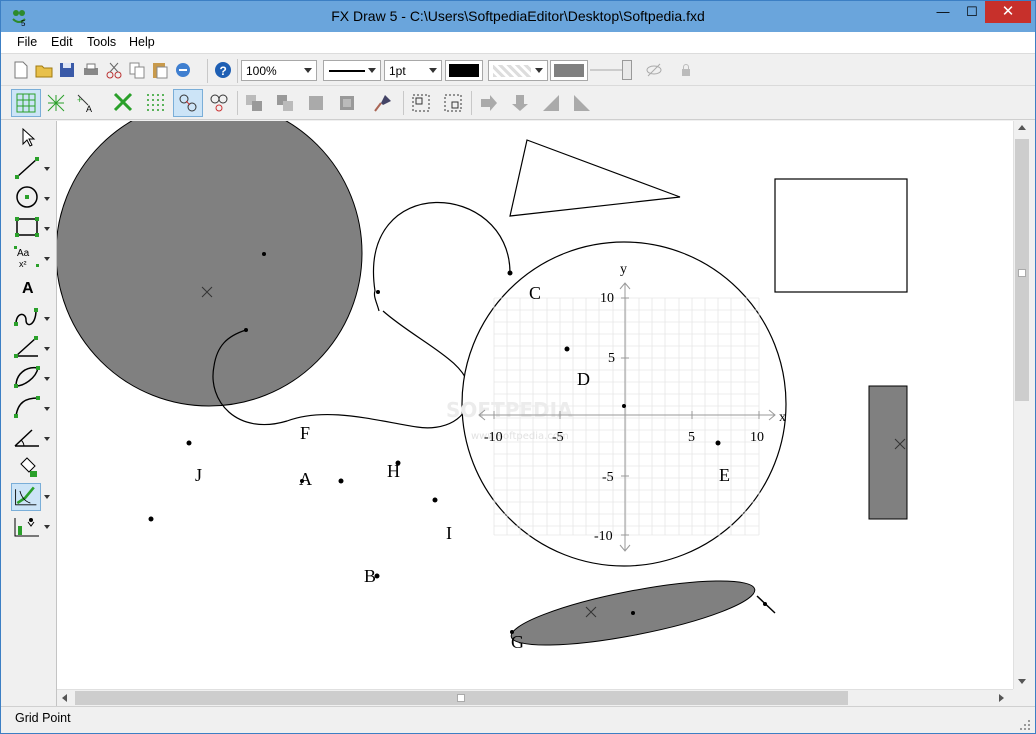 This screenshot has height=734, width=1036. What do you see at coordinates (183, 70) in the screenshot?
I see `web-link-icon` at bounding box center [183, 70].